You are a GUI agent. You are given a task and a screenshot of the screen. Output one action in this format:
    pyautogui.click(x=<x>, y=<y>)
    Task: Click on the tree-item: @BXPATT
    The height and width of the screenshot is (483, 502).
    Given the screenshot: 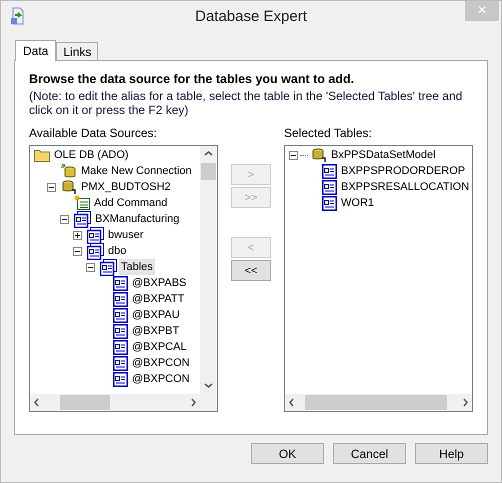 What is the action you would take?
    pyautogui.click(x=158, y=299)
    